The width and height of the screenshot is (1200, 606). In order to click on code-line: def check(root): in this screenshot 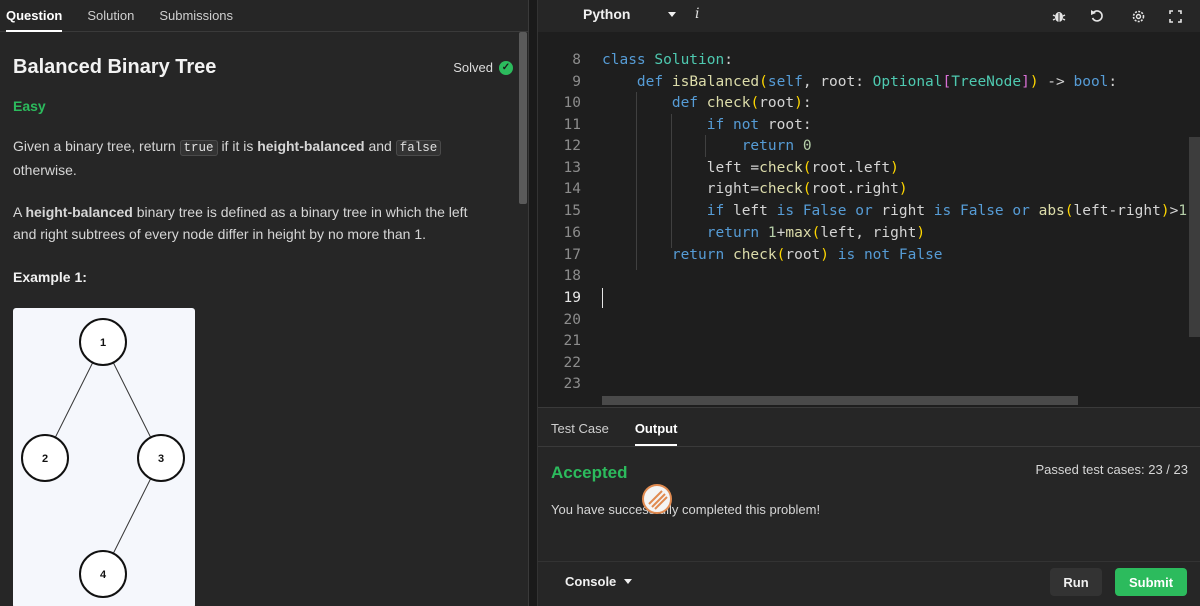, I will do `click(741, 103)`.